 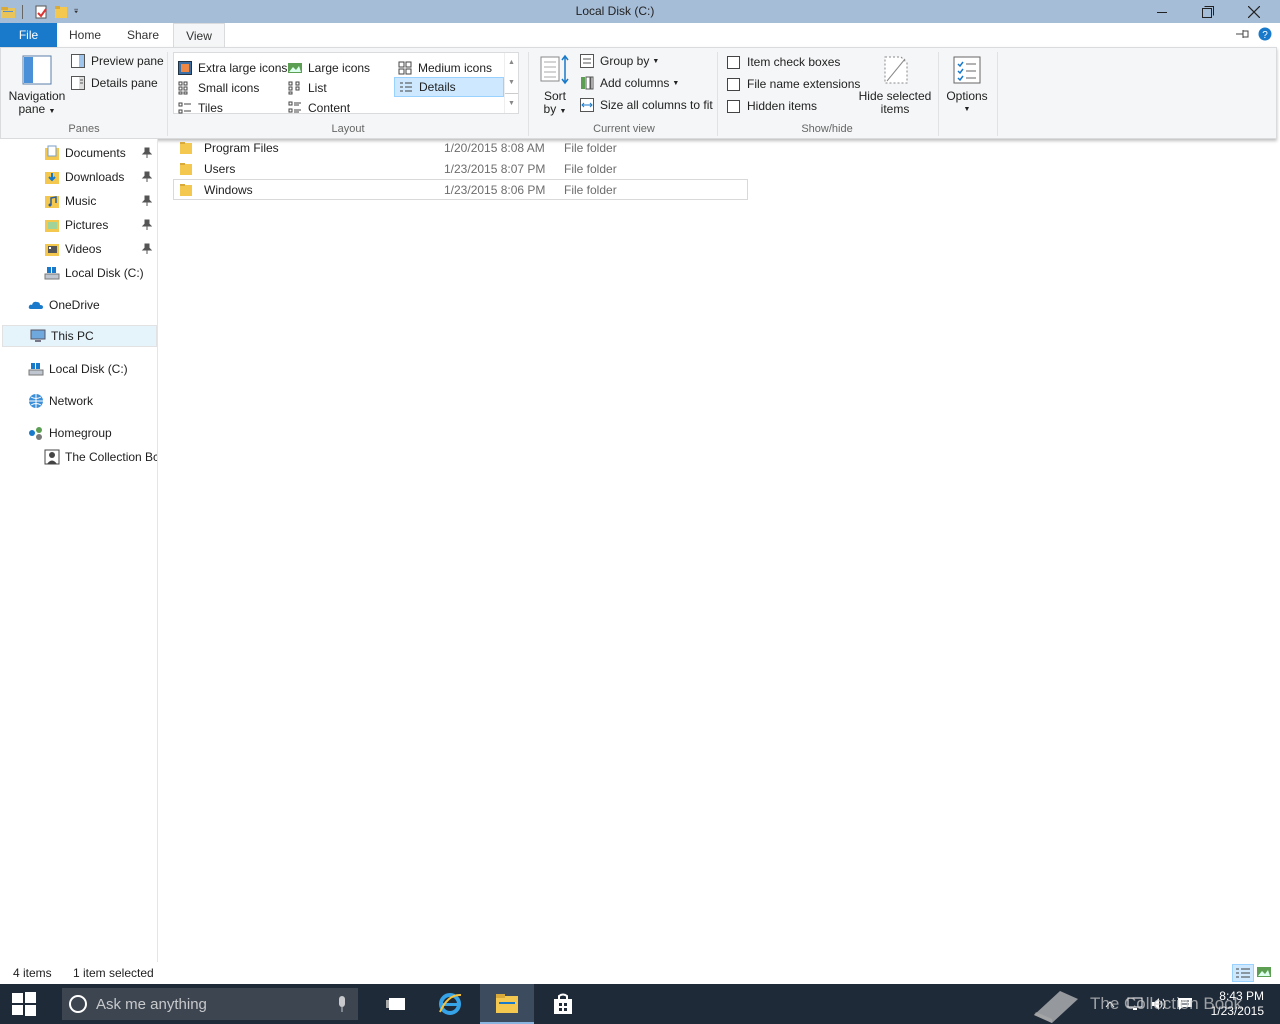 I want to click on close-button, so click(x=1254, y=11).